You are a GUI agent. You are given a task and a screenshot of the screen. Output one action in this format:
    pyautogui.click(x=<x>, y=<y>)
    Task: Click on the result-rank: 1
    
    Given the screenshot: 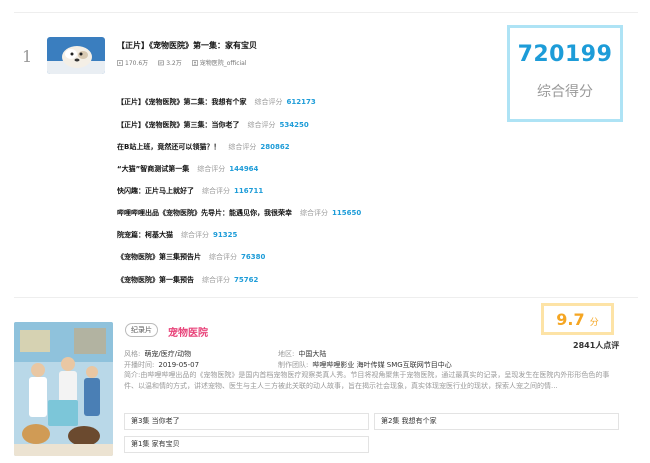 What is the action you would take?
    pyautogui.click(x=27, y=56)
    